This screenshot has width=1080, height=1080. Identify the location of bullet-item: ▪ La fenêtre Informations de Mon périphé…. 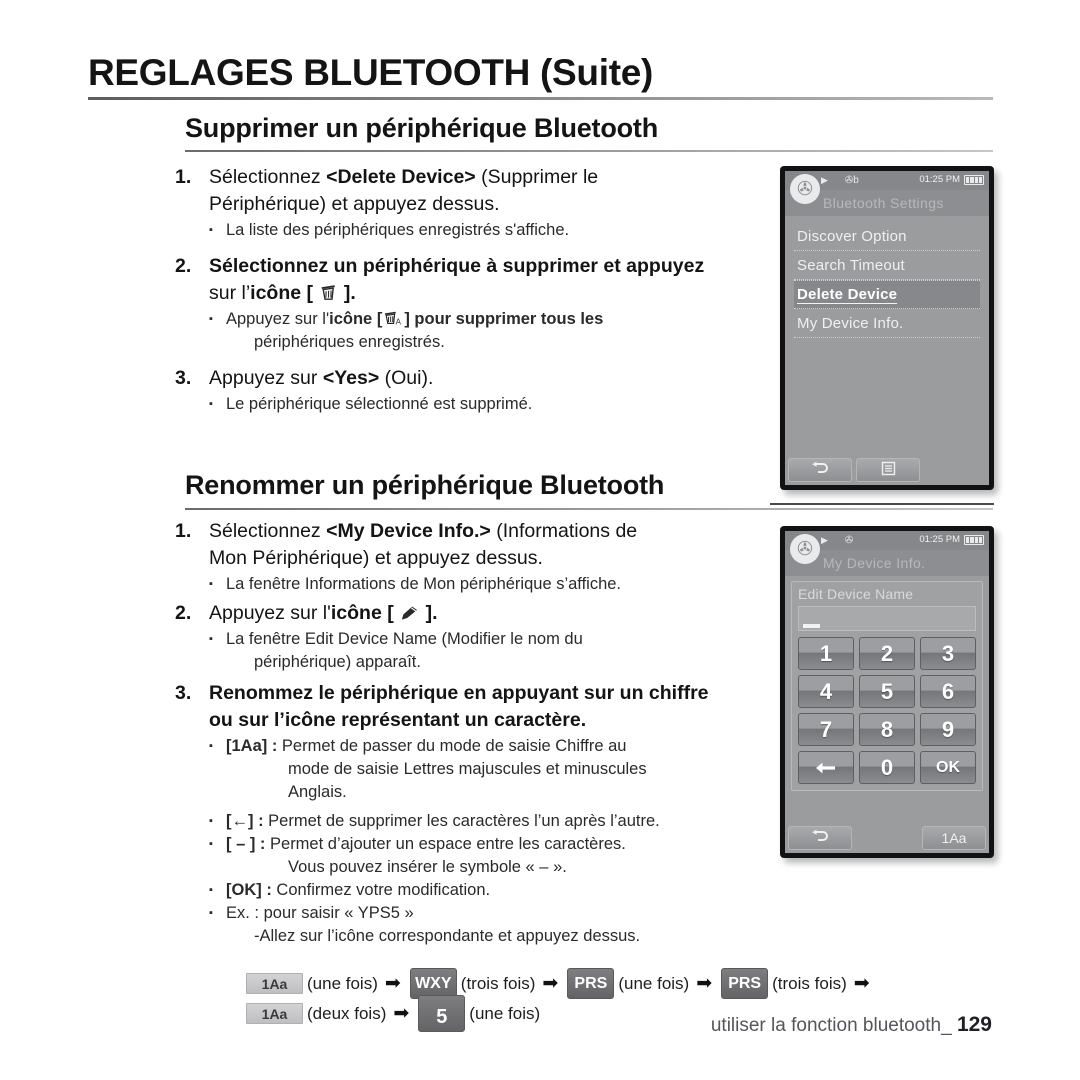
(499, 584).